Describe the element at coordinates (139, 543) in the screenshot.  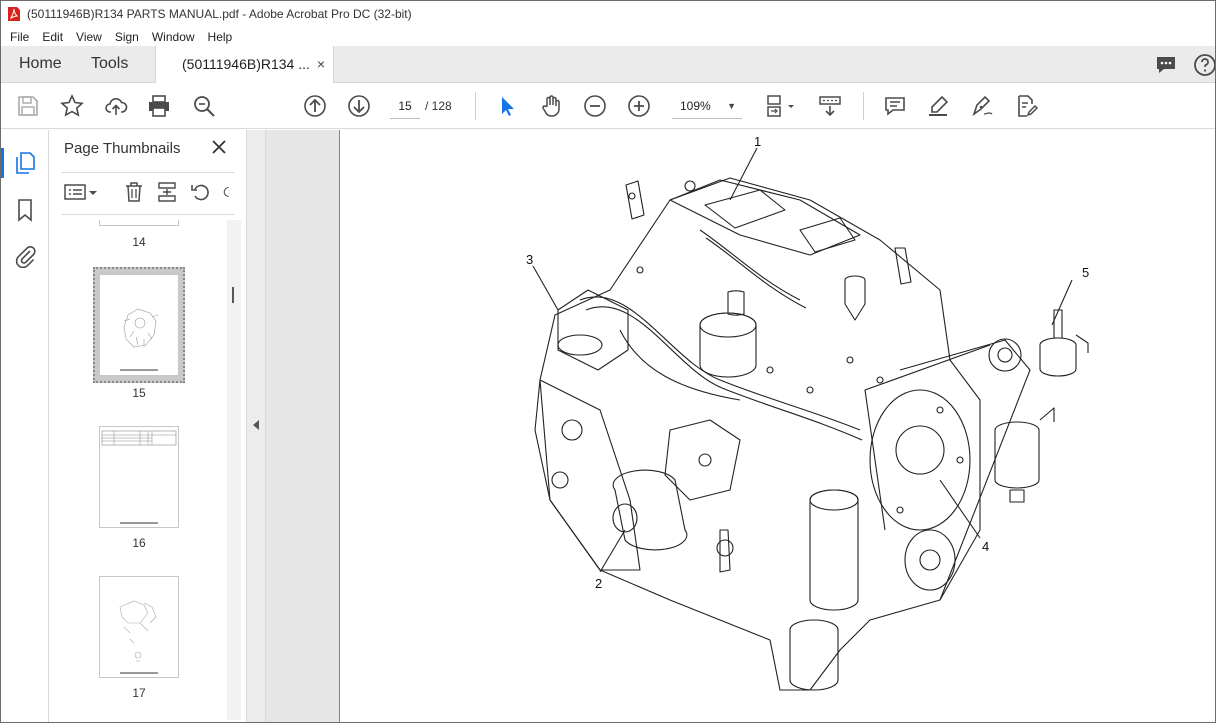
I see `page-thumbnail-label: 16` at that location.